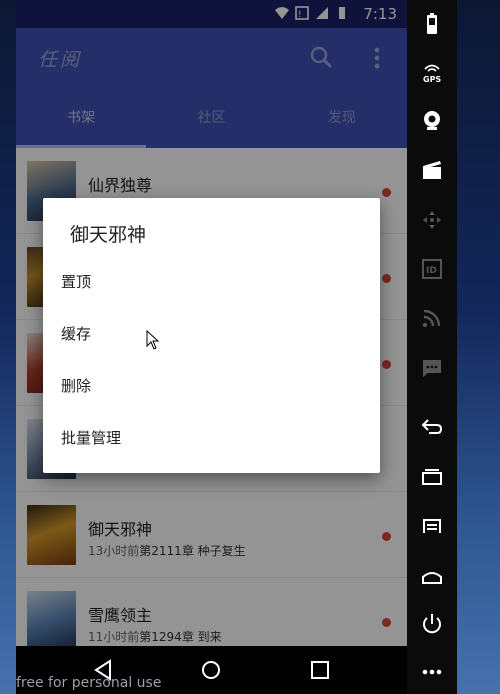  I want to click on gps-label: GPS, so click(432, 79).